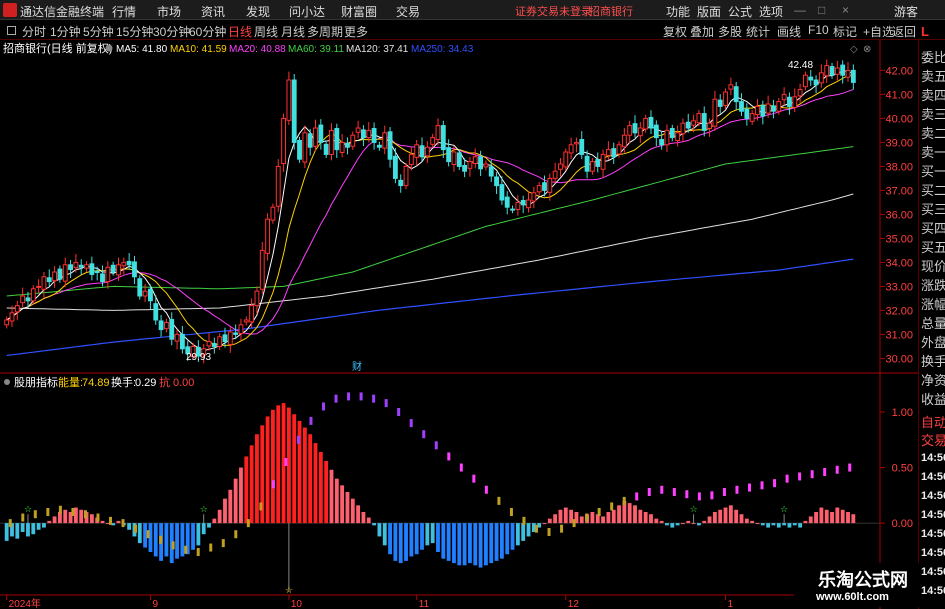 The image size is (945, 609). What do you see at coordinates (307, 11) in the screenshot?
I see `menu-ask: 问小达` at bounding box center [307, 11].